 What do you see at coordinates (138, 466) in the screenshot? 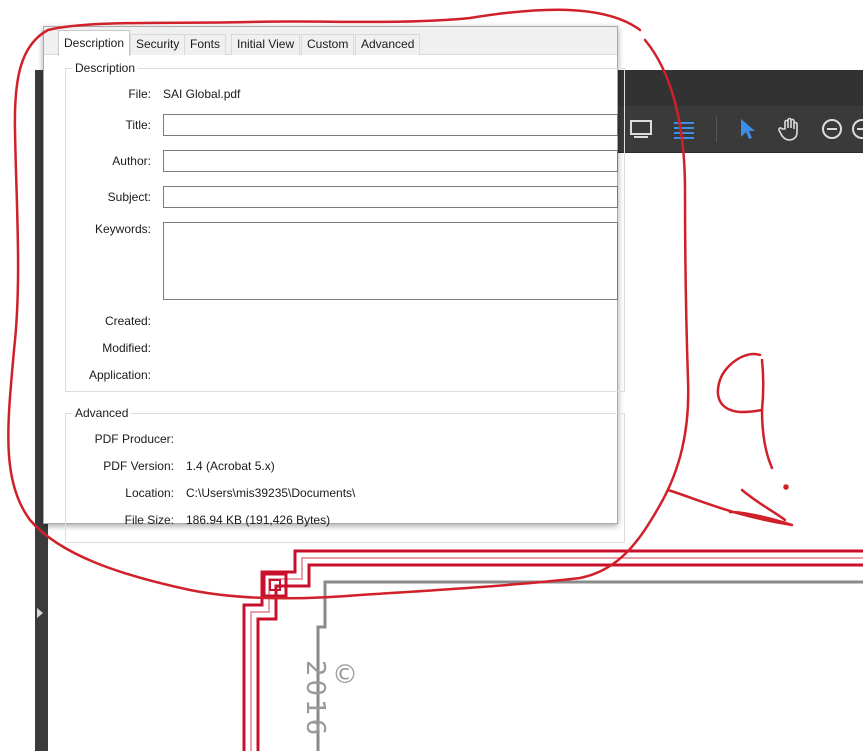
I see `pdf-version-label: PDF Version:` at bounding box center [138, 466].